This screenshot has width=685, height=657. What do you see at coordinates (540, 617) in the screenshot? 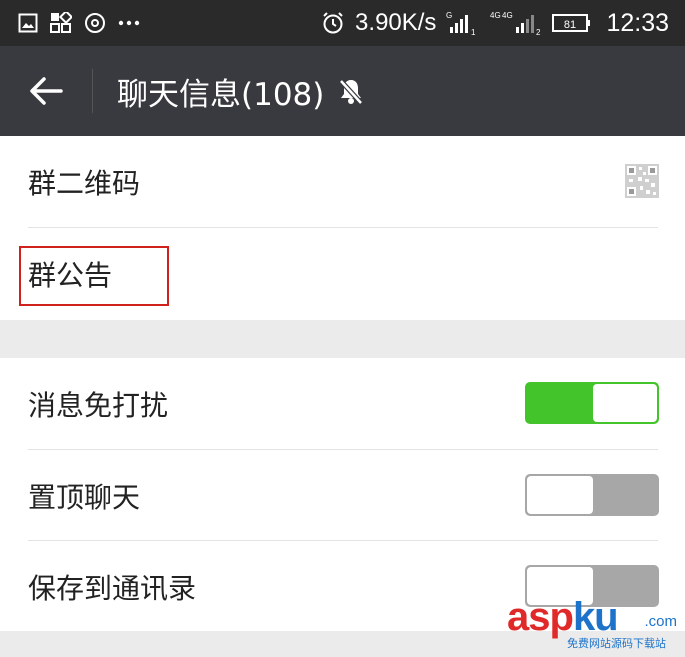
I see `watermark-brand-a: asp` at bounding box center [540, 617].